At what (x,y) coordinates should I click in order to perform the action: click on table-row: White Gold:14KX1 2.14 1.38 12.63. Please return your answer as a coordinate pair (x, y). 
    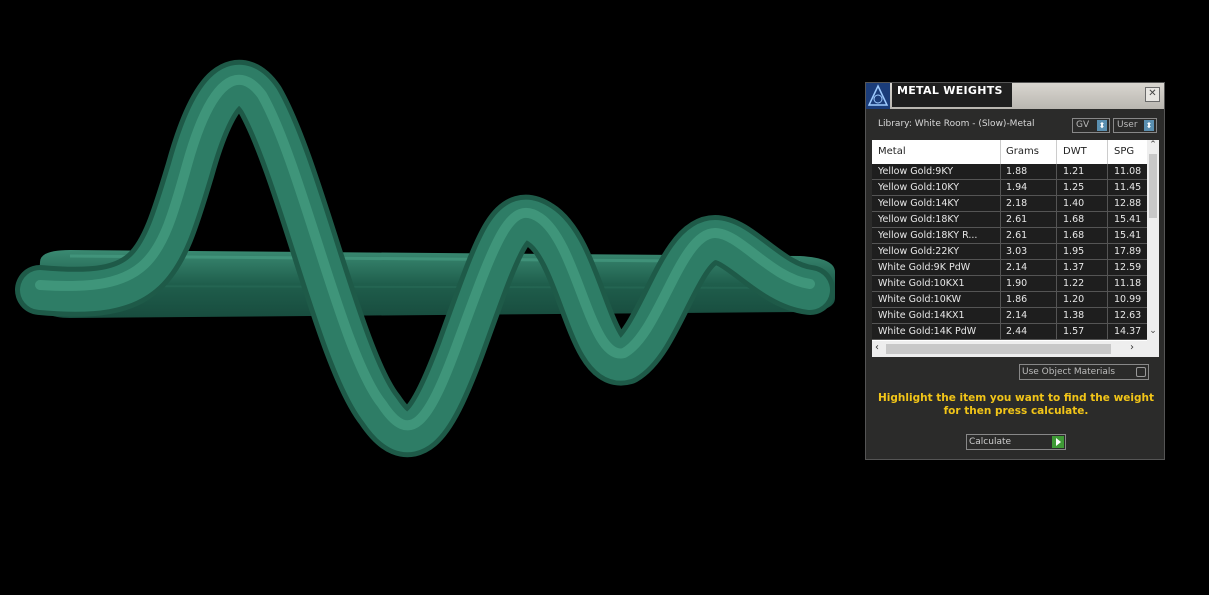
    Looking at the image, I should click on (1009, 316).